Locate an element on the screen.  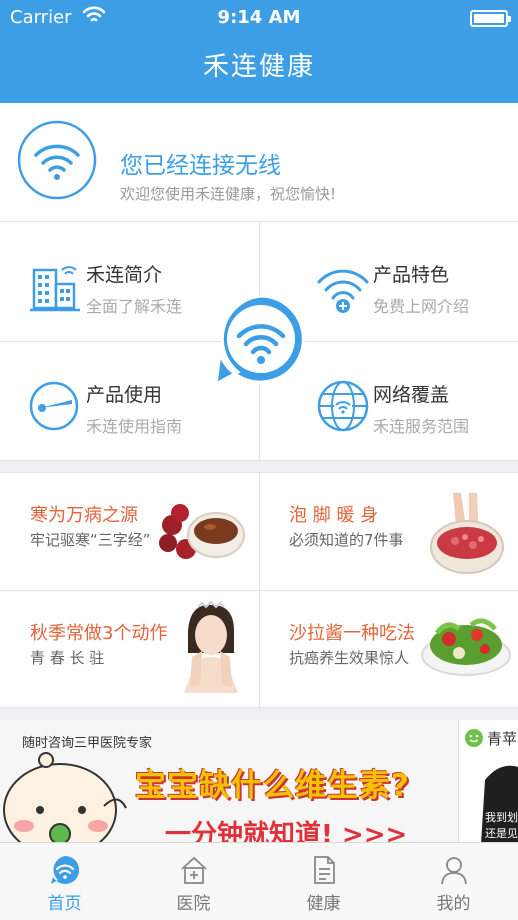
profile-icon is located at coordinates (454, 871).